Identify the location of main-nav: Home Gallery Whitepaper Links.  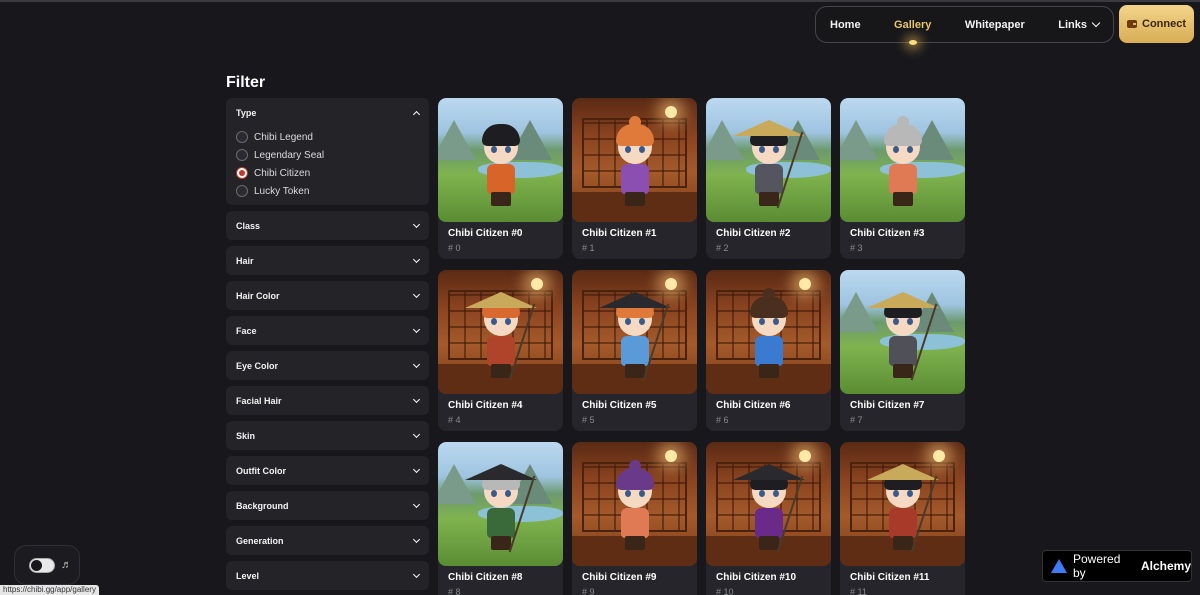
(964, 24).